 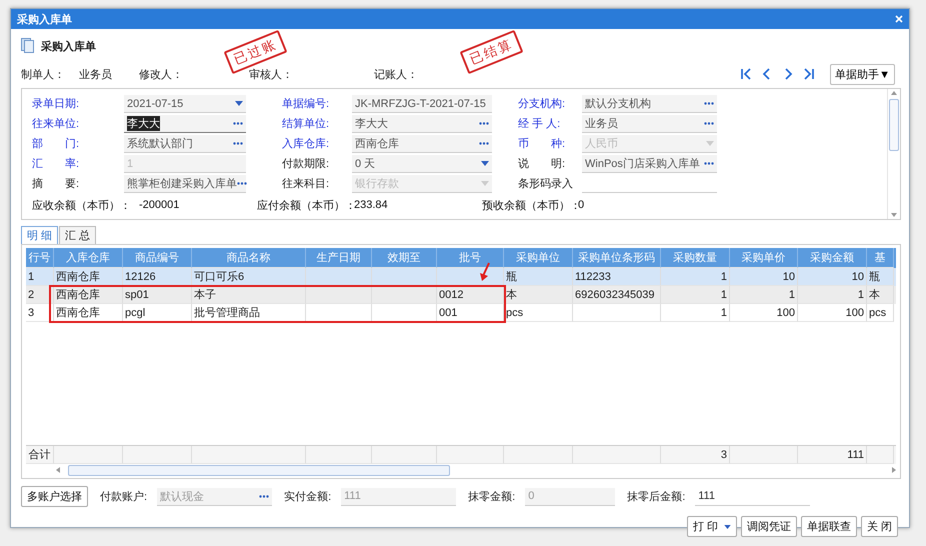 What do you see at coordinates (542, 144) in the screenshot?
I see `field-label: 币 种:` at bounding box center [542, 144].